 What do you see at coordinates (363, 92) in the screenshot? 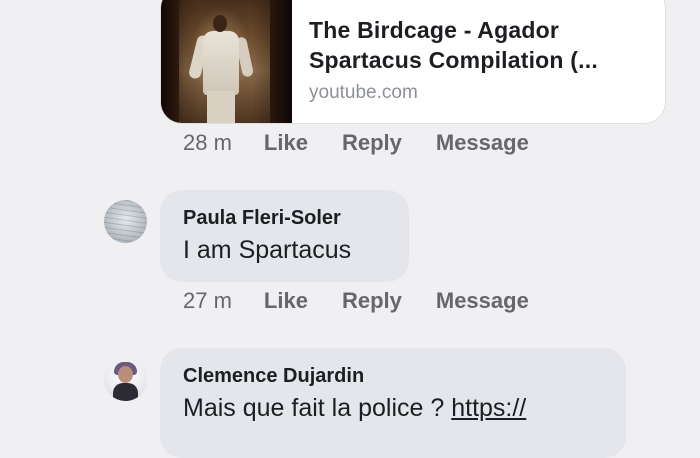
I see `link-preview-domain: youtube.com` at bounding box center [363, 92].